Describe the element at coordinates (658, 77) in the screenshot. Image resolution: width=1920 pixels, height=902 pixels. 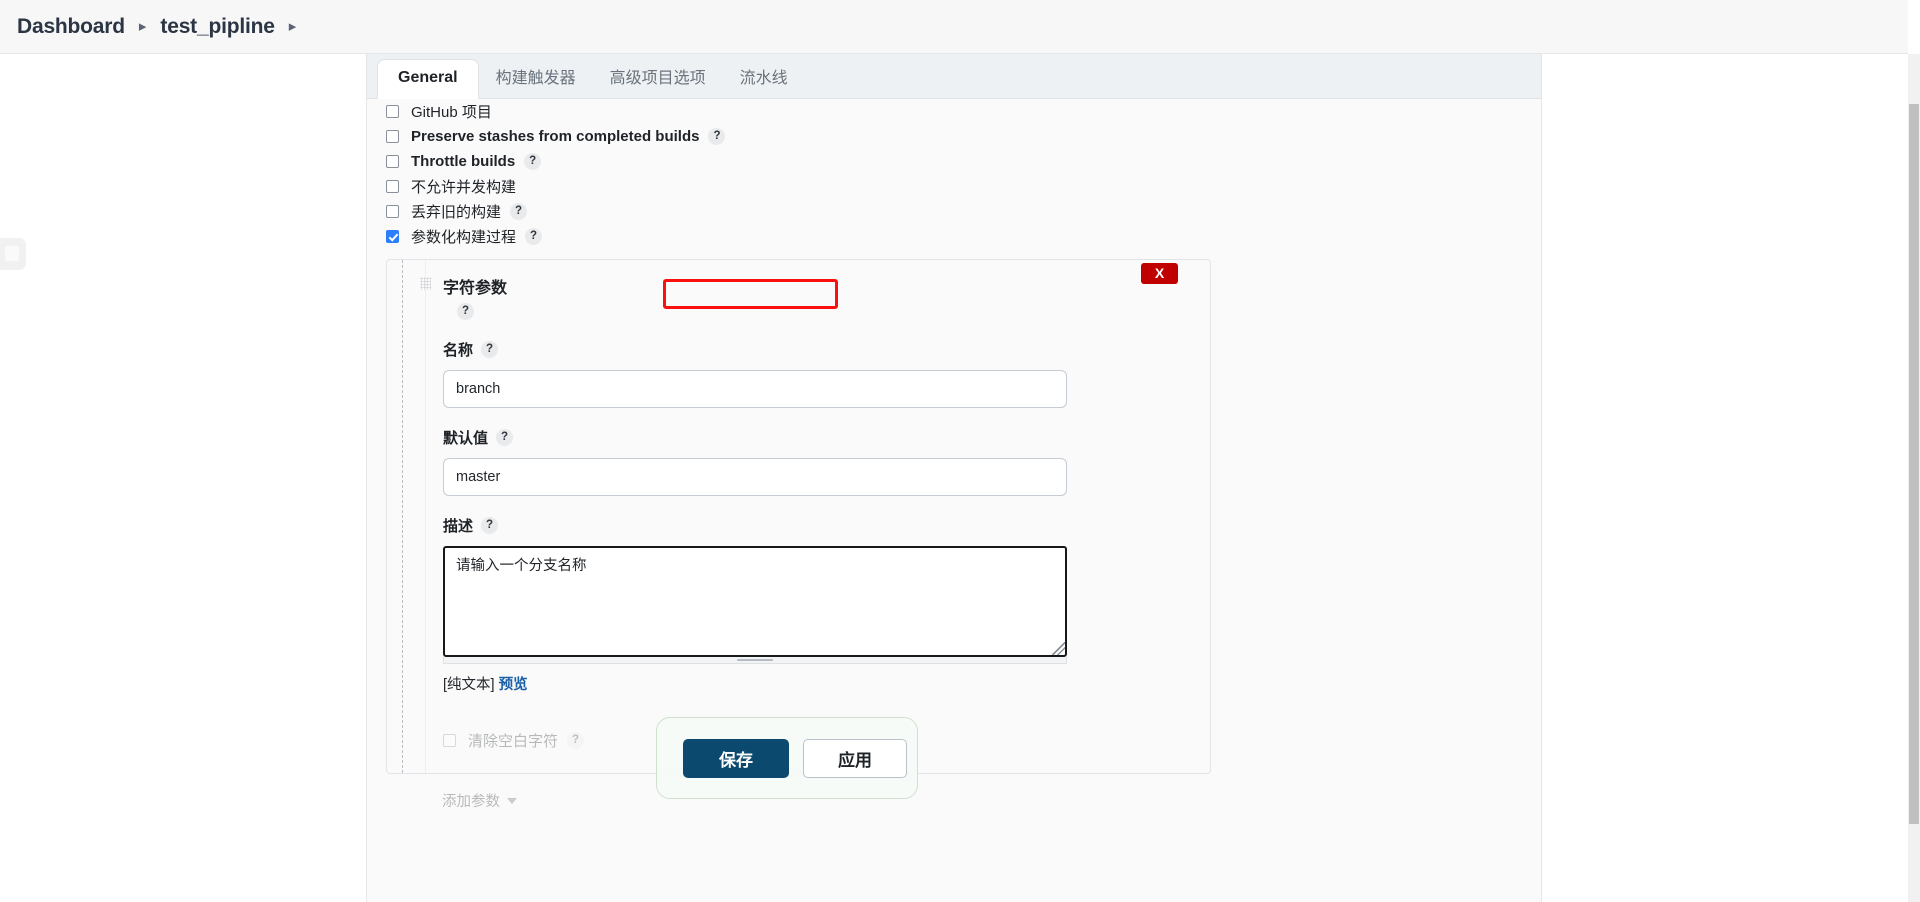
I see `tab-advanced-project-options: 高级项目选项` at that location.